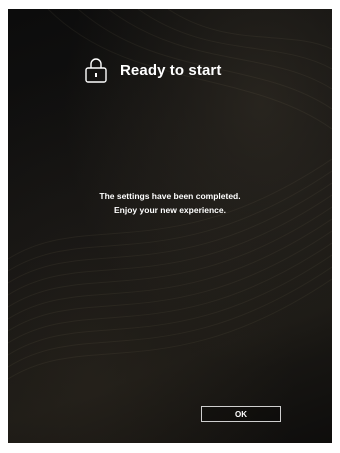 The image size is (340, 453). I want to click on message-line-2: Enjoy your new experience., so click(170, 210).